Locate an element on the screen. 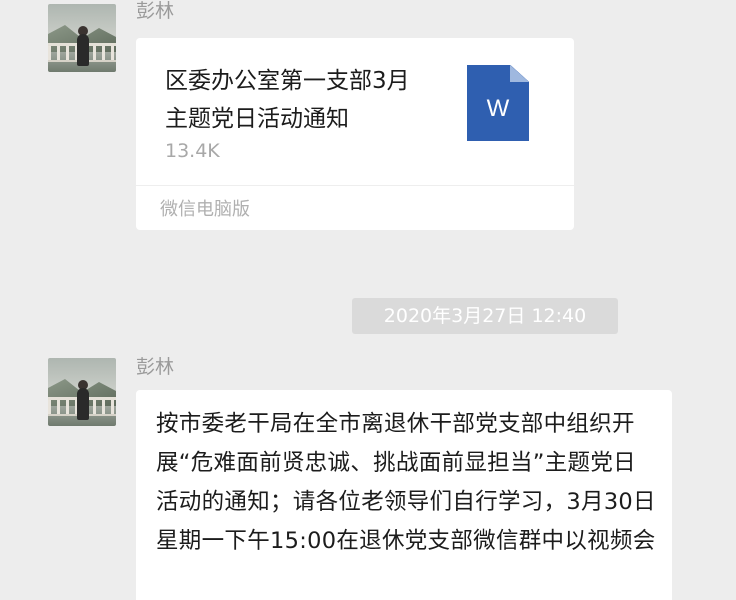  file-source: 微信电脑版 is located at coordinates (205, 209).